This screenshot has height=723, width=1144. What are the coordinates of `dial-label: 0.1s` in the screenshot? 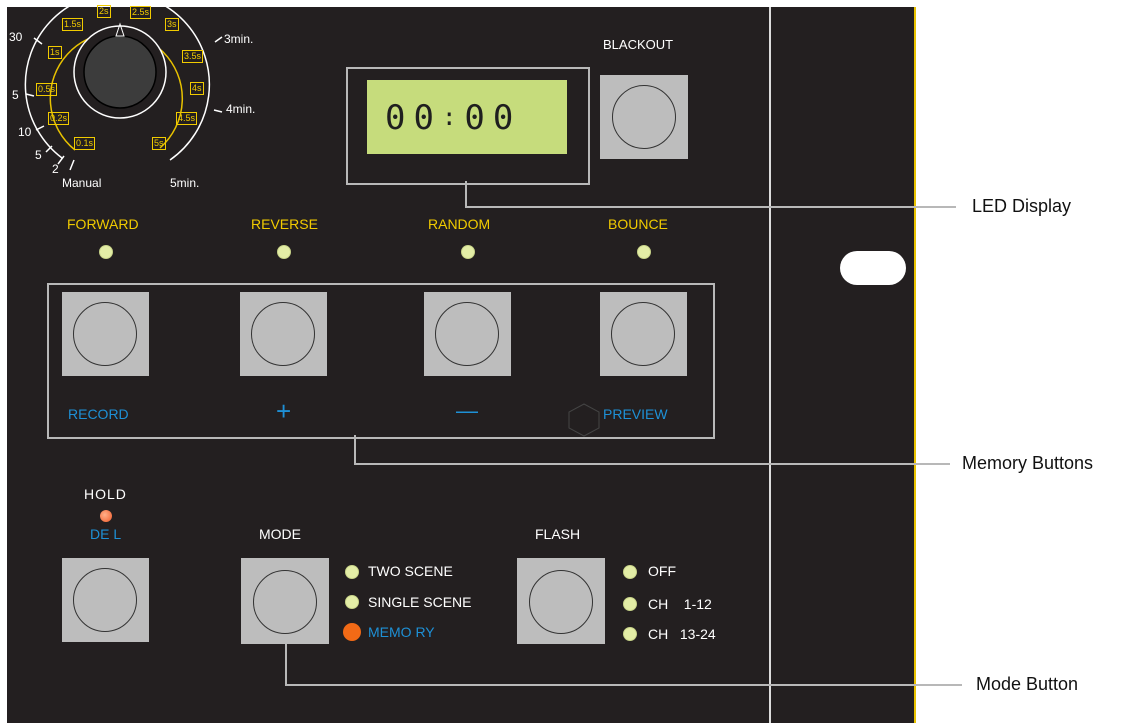 It's located at (85, 143).